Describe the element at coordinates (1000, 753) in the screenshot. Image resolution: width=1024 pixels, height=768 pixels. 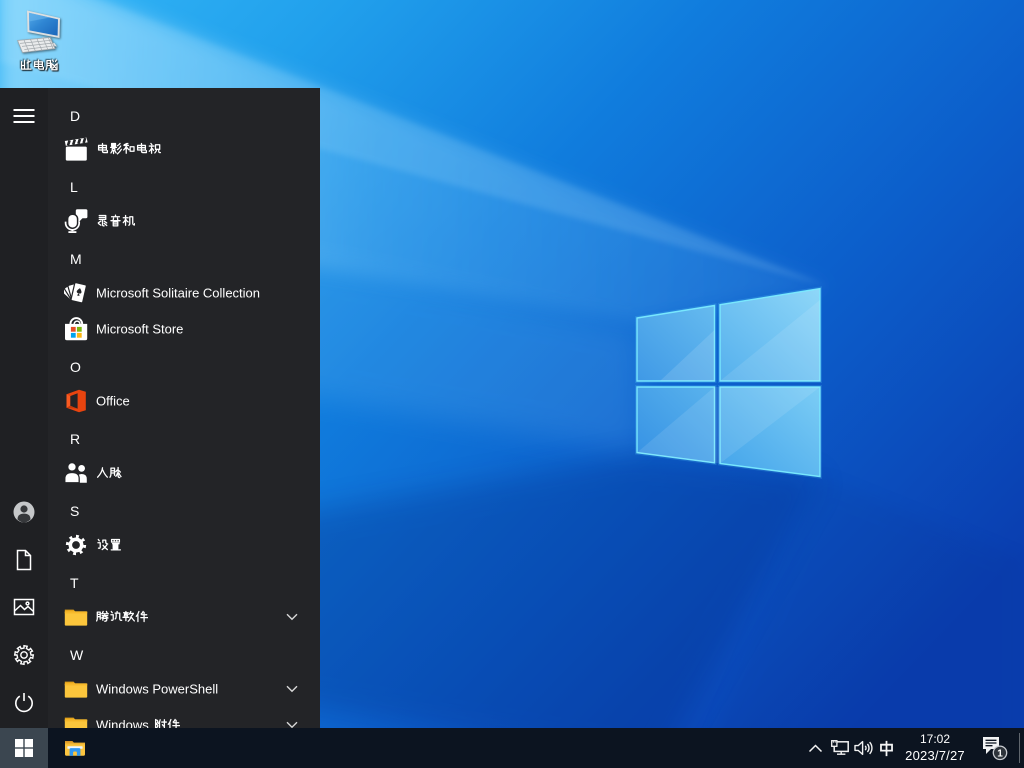
I see `svg-text: 1` at that location.